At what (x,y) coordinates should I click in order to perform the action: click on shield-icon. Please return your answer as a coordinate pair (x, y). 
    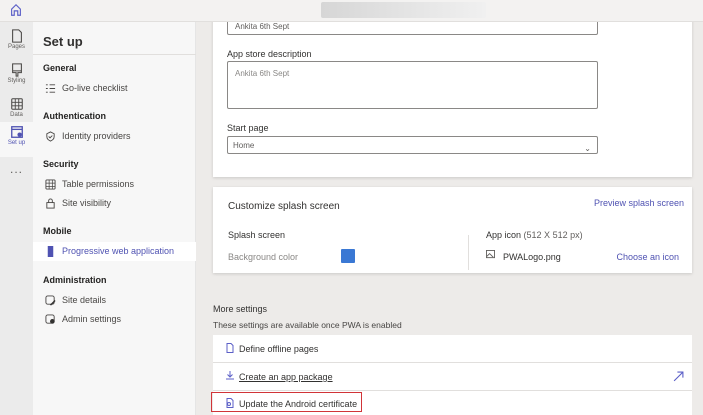
    Looking at the image, I should click on (50, 136).